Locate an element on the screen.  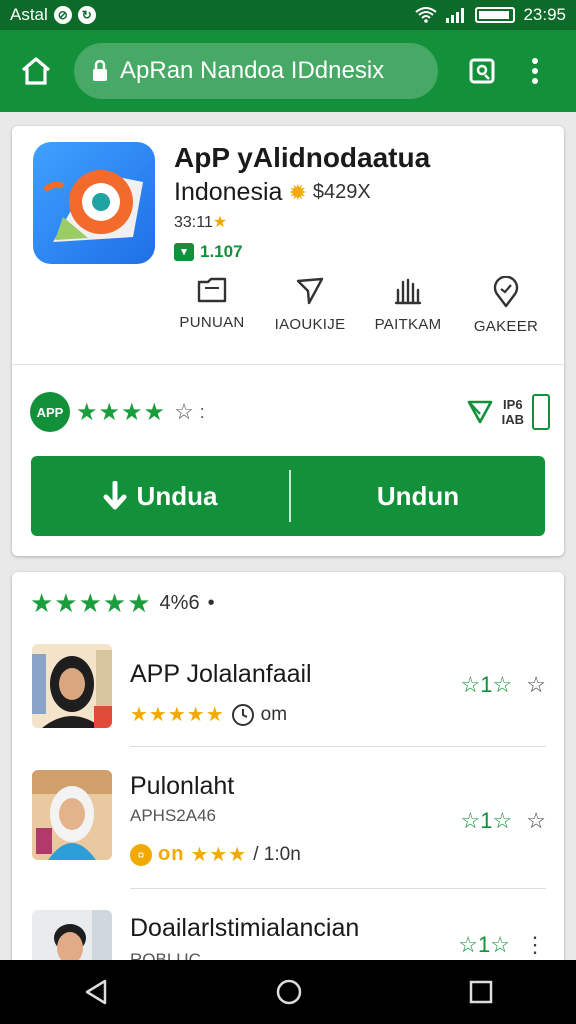
recents-icon is located at coordinates (481, 992).